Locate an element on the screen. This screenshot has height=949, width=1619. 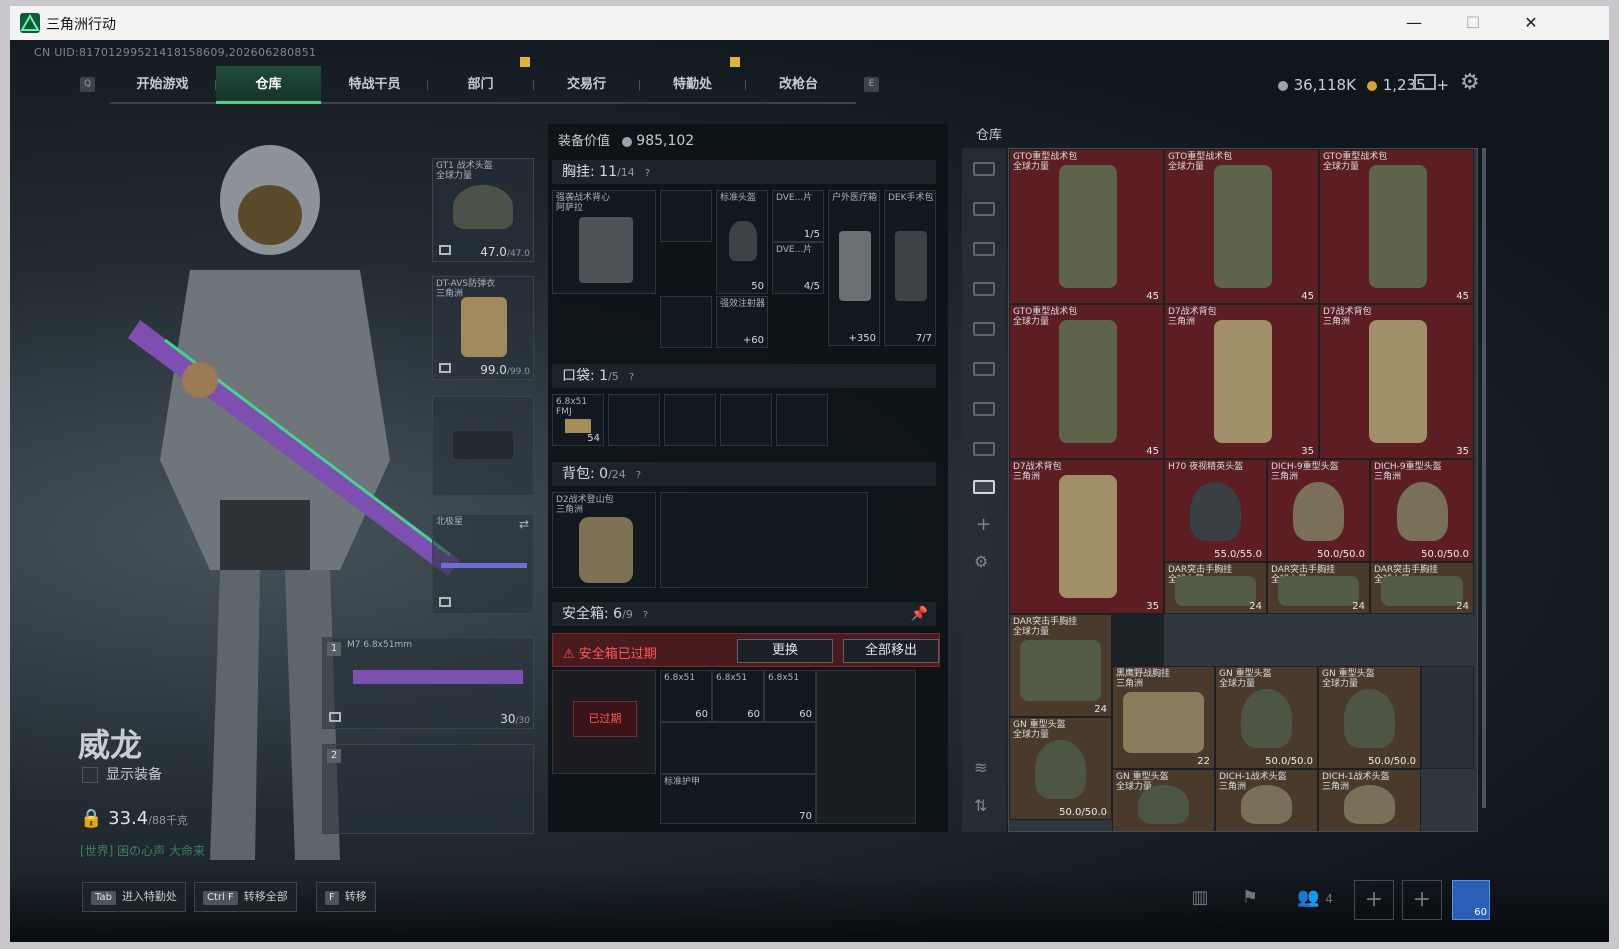
tab-trading: 交易行 is located at coordinates (586, 85).